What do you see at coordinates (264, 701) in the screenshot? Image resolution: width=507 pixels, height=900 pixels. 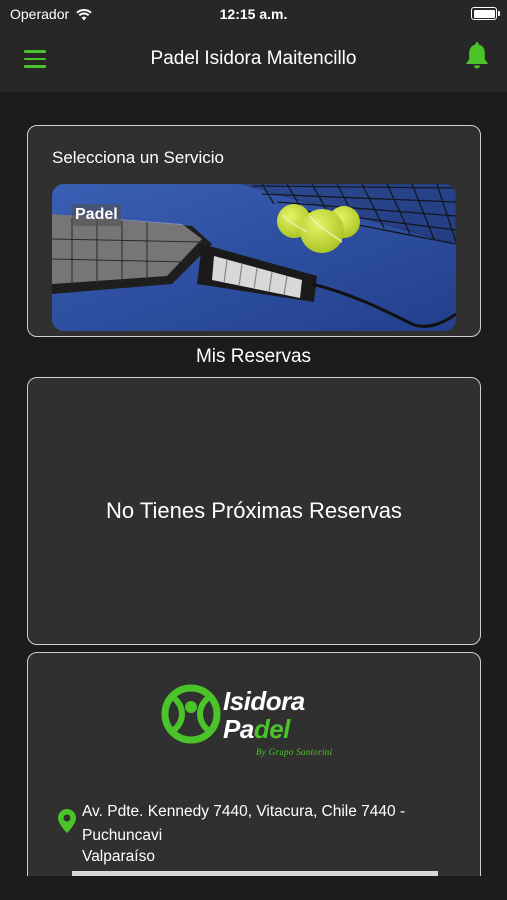 I see `logo-text-isidora: Isidora` at bounding box center [264, 701].